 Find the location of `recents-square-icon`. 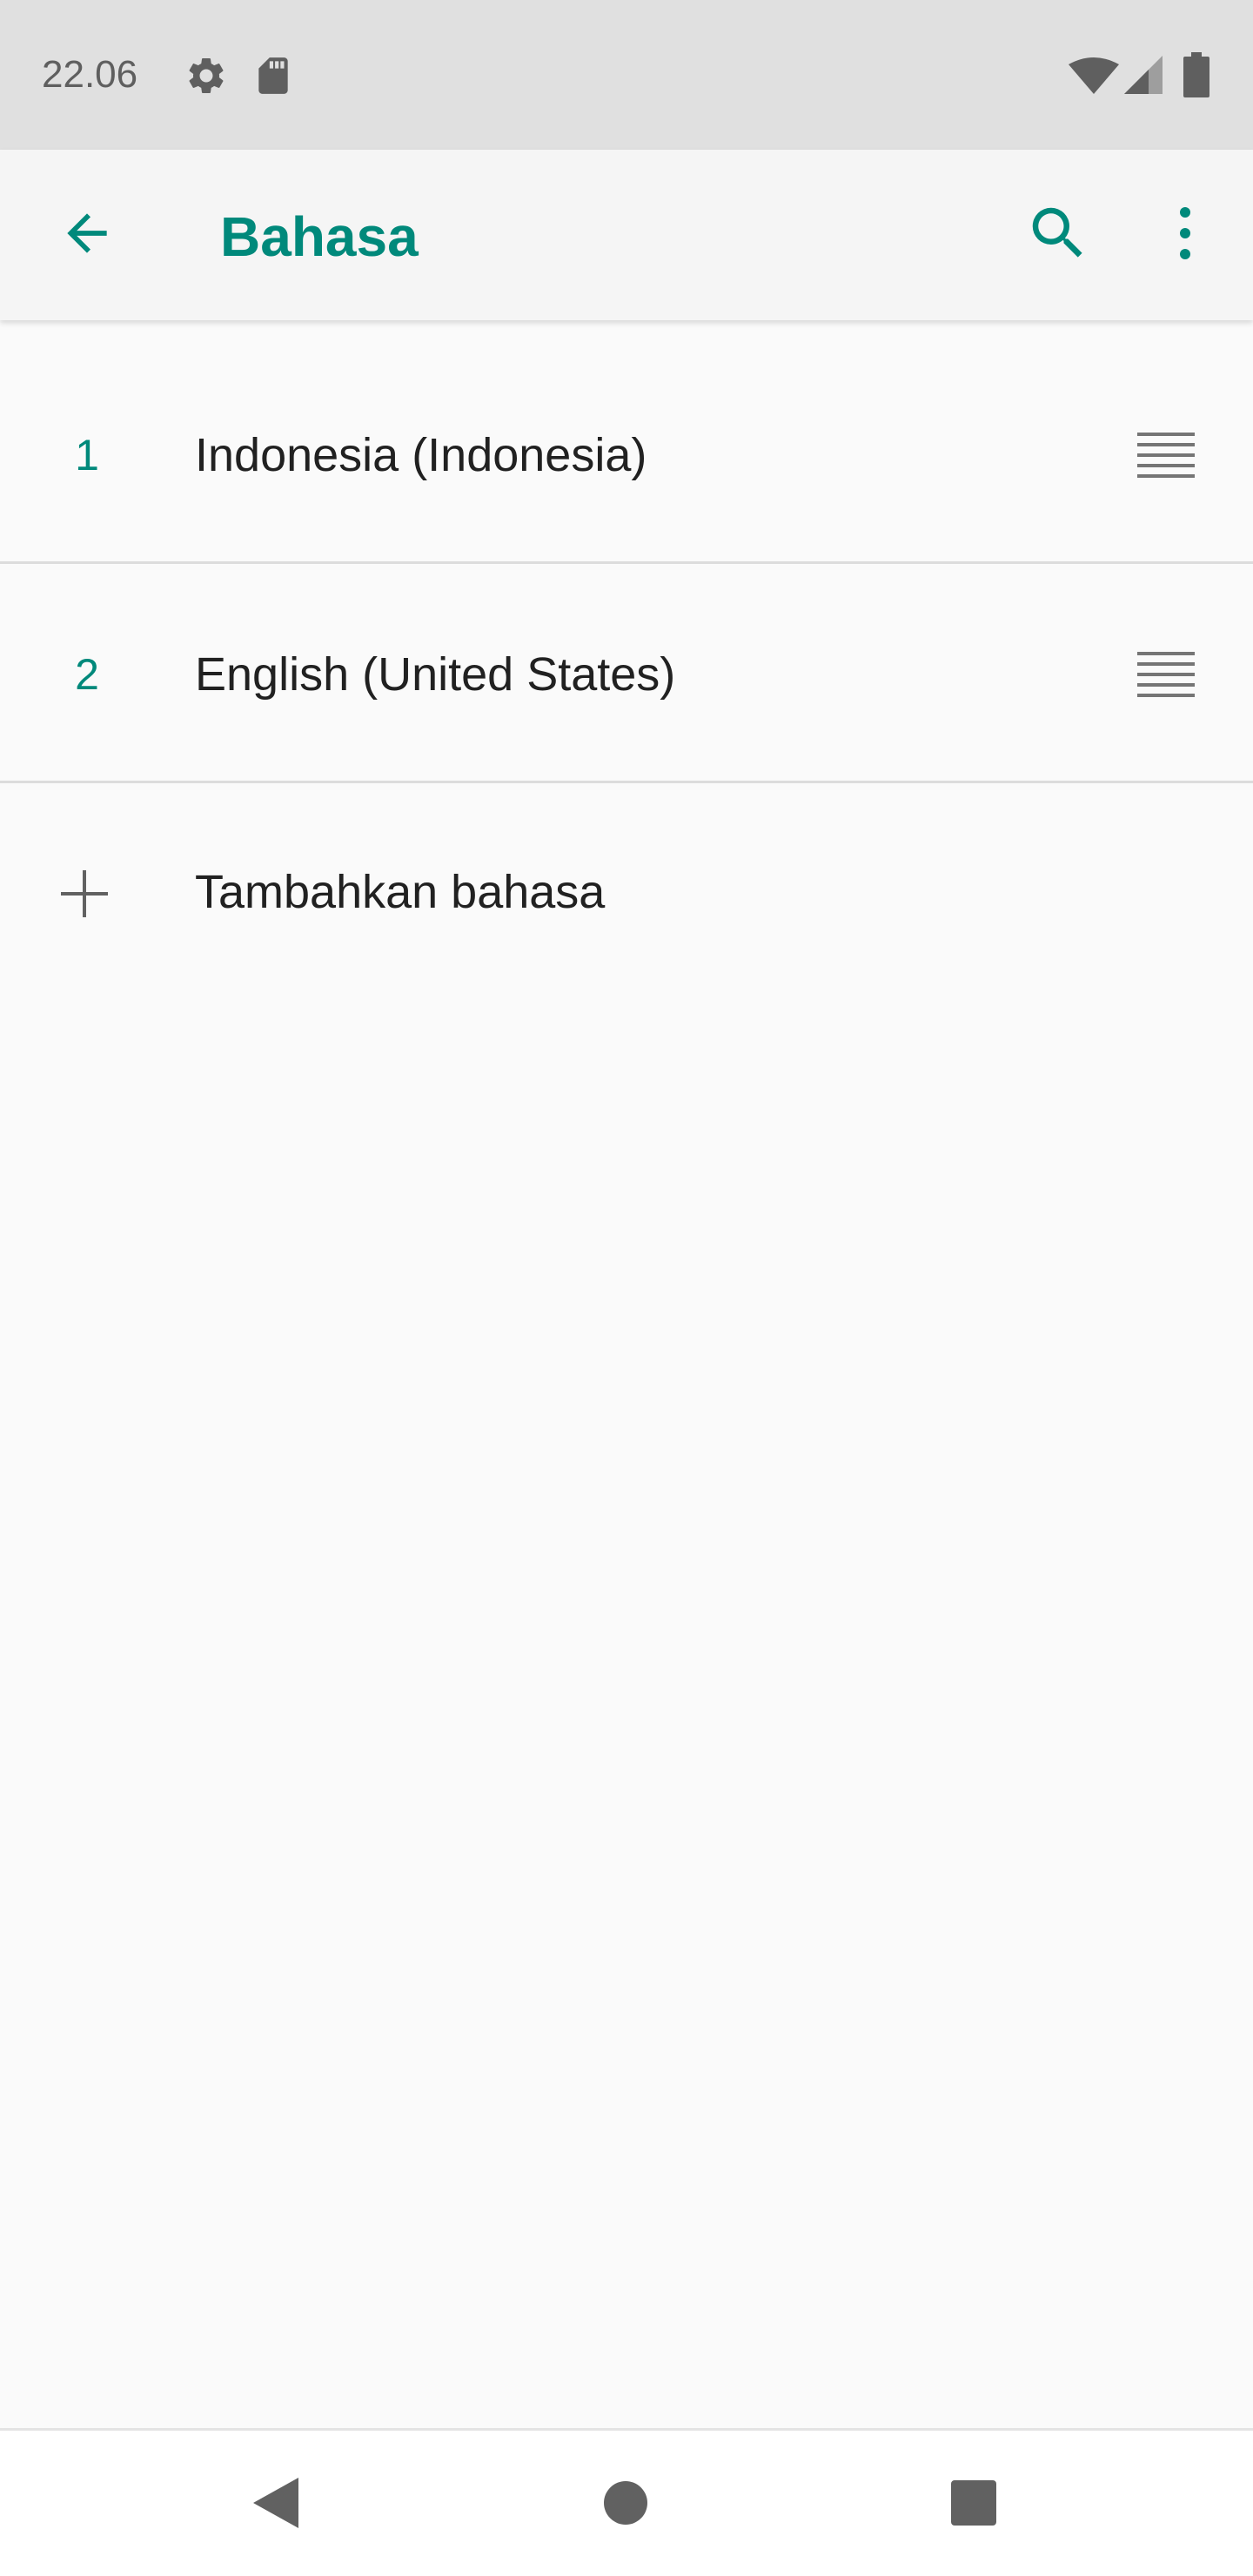

recents-square-icon is located at coordinates (973, 2504).